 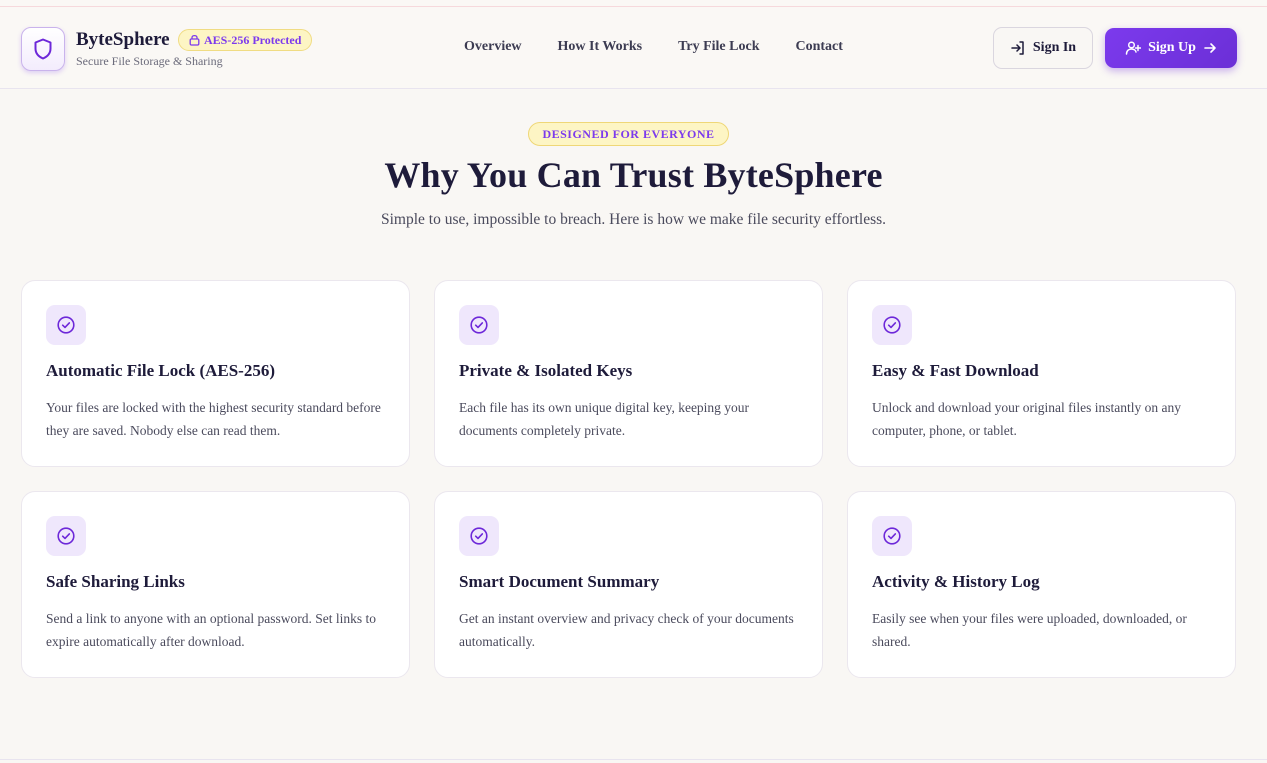 What do you see at coordinates (633, 759) in the screenshot?
I see `bottom-divider` at bounding box center [633, 759].